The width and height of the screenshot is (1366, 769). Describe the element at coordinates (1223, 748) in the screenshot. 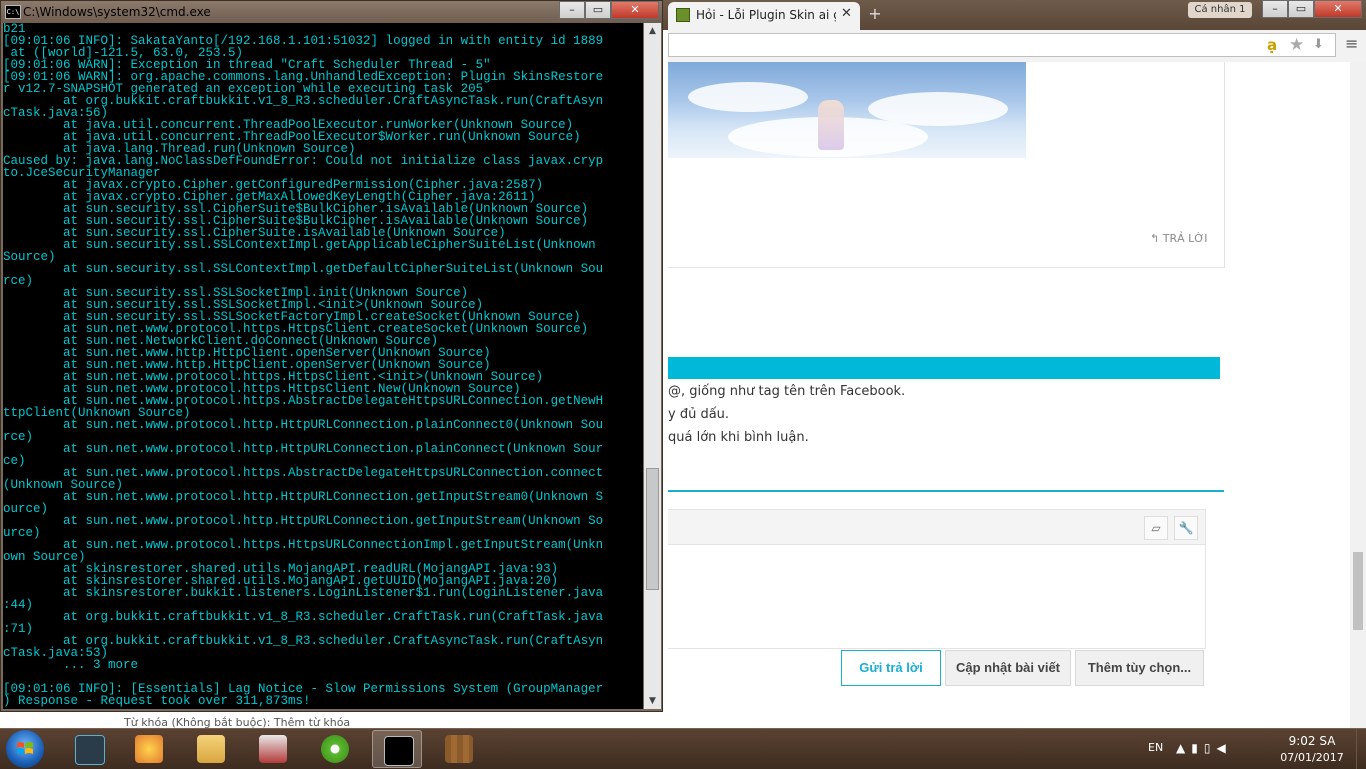

I see `volume-icon: ◀` at that location.